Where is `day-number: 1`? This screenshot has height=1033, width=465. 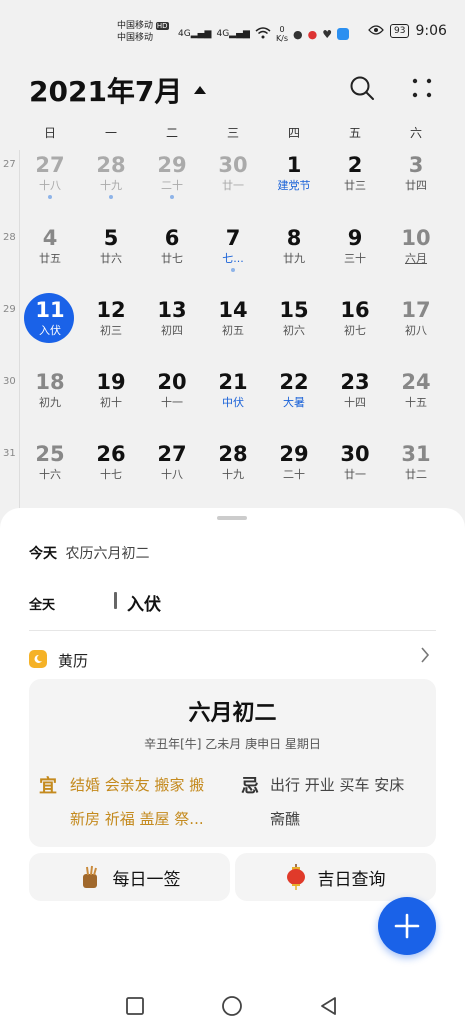
day-number: 1 is located at coordinates (294, 165).